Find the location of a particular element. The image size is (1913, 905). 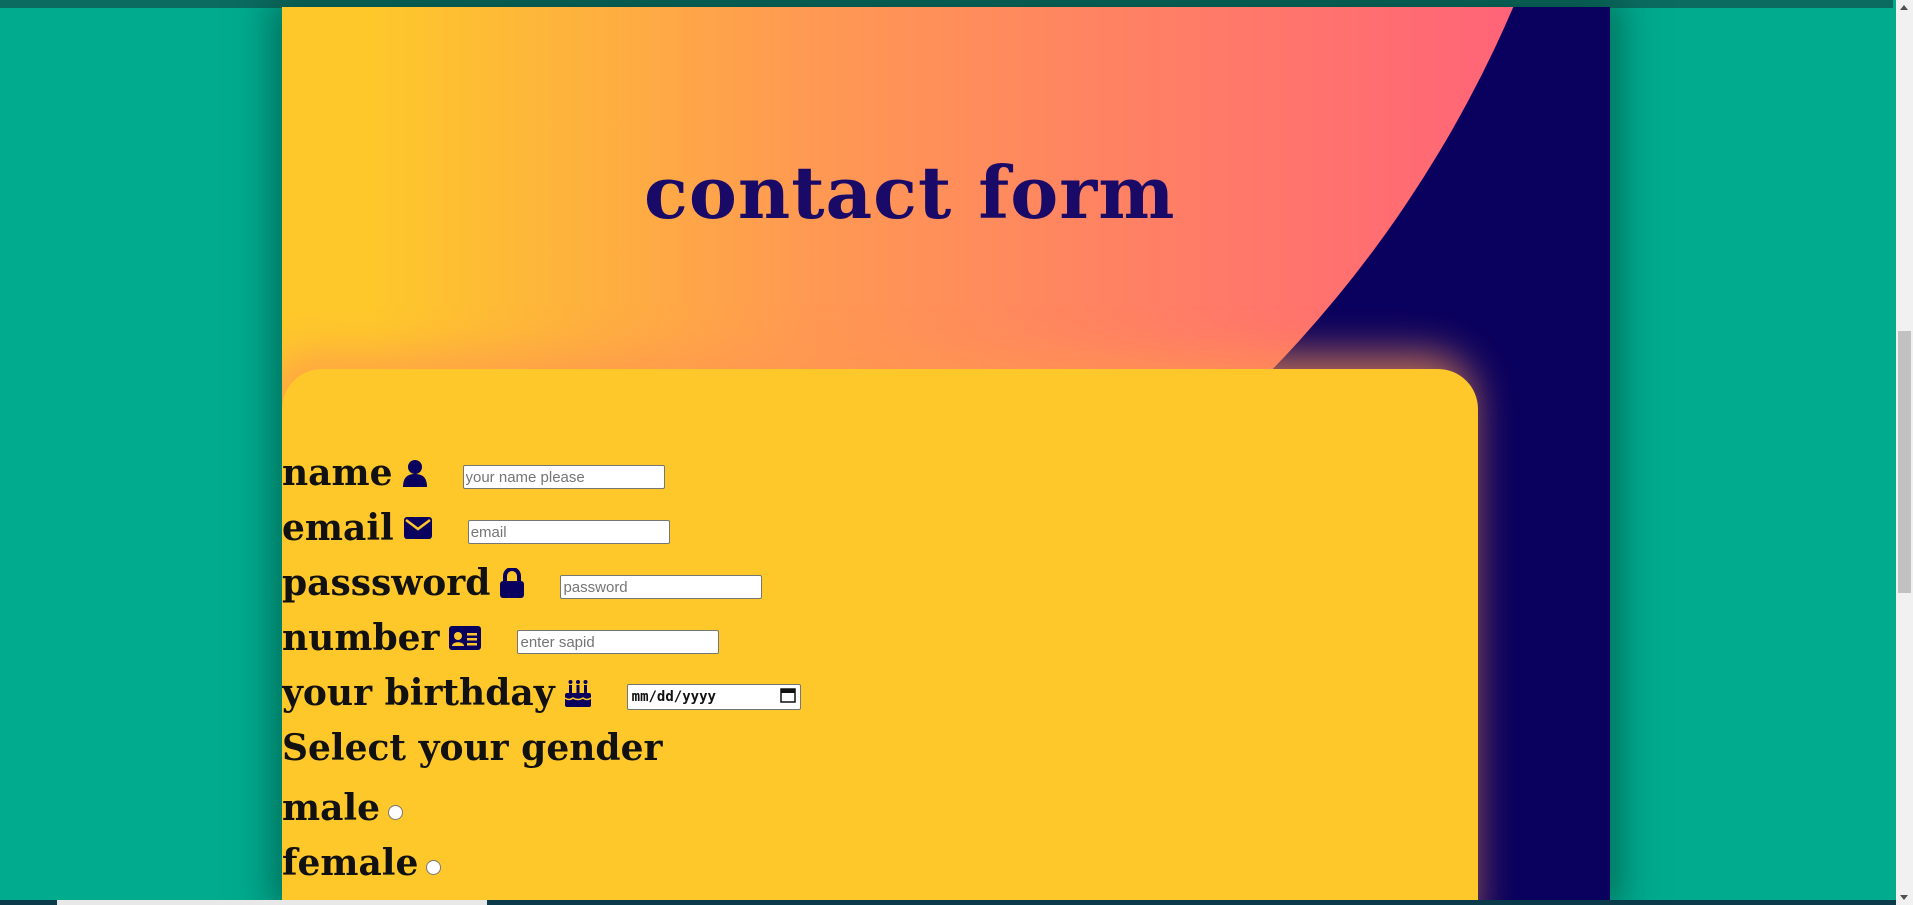

password-row: passsword is located at coordinates (522, 583).